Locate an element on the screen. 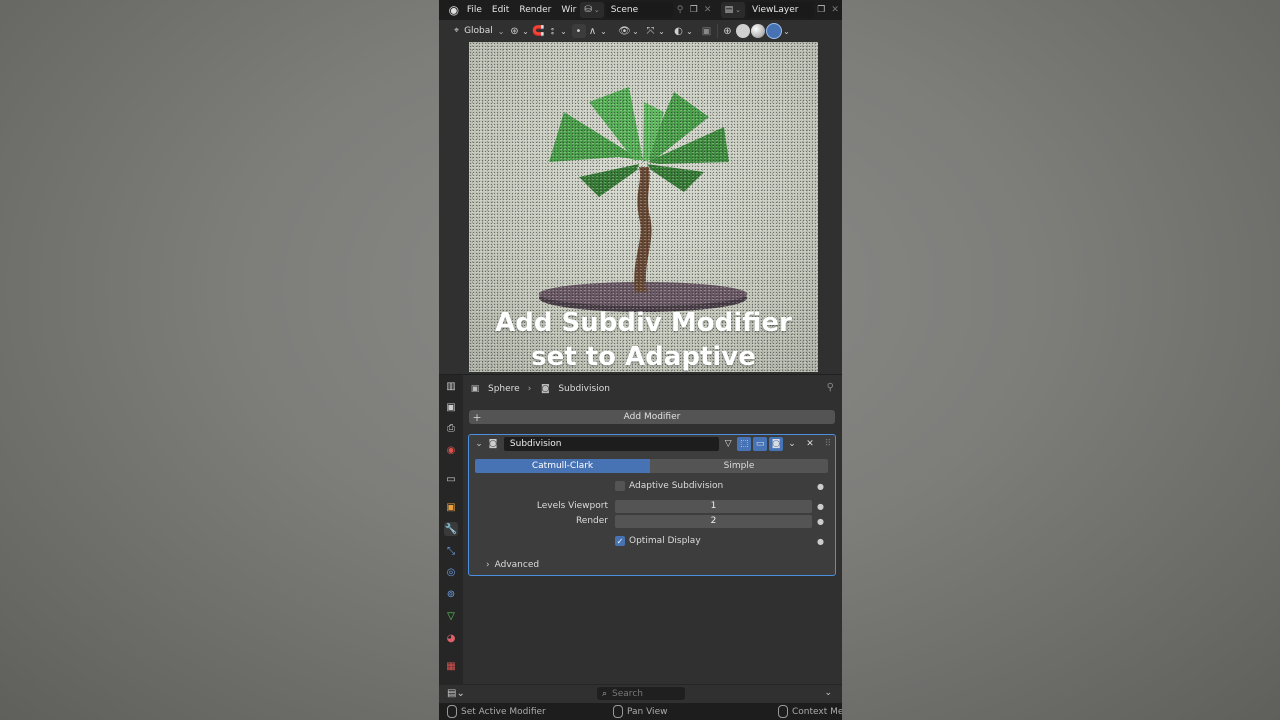 The image size is (1280, 720). falloff-icon: ∧ is located at coordinates (593, 31).